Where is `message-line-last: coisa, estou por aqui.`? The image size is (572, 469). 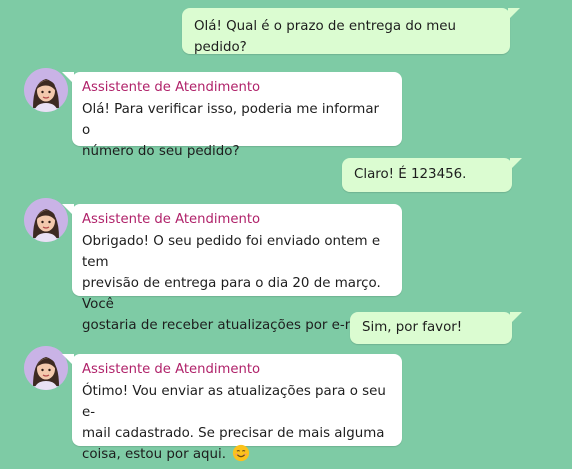 message-line-last: coisa, estou por aqui. is located at coordinates (236, 454).